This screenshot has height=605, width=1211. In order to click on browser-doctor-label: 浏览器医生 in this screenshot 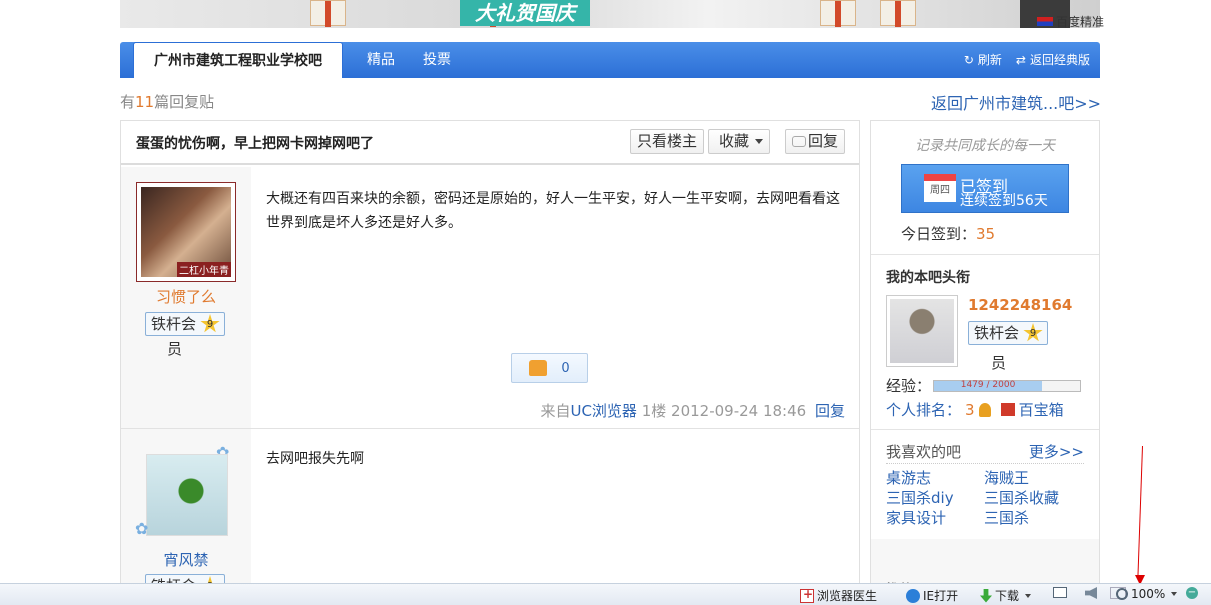, I will do `click(847, 596)`.